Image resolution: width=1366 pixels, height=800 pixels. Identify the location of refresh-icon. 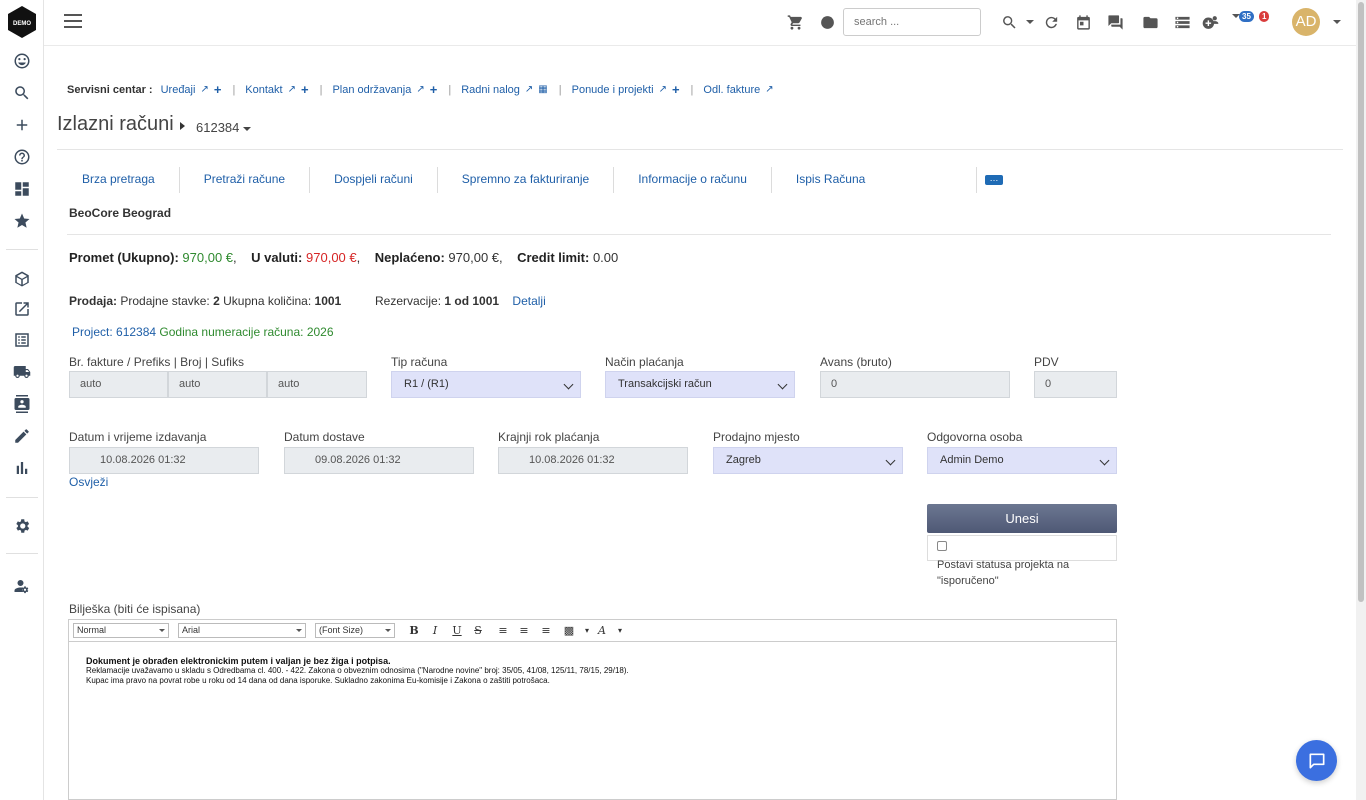
(1051, 22).